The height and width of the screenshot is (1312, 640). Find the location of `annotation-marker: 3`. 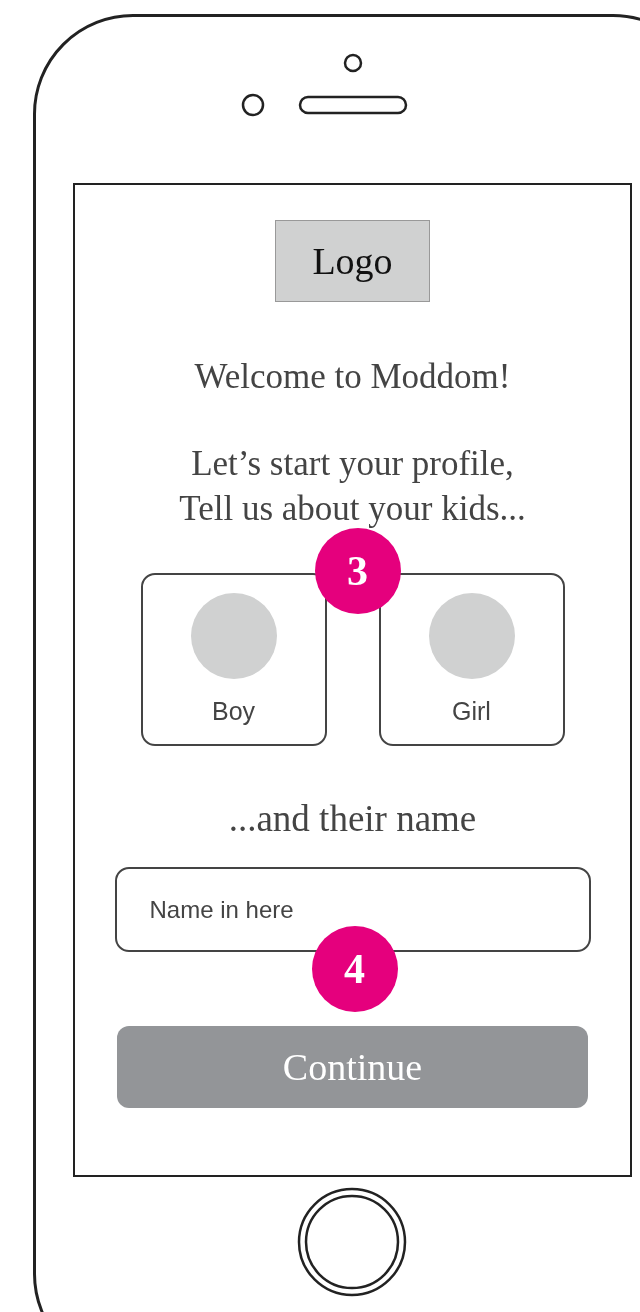

annotation-marker: 3 is located at coordinates (357, 571).